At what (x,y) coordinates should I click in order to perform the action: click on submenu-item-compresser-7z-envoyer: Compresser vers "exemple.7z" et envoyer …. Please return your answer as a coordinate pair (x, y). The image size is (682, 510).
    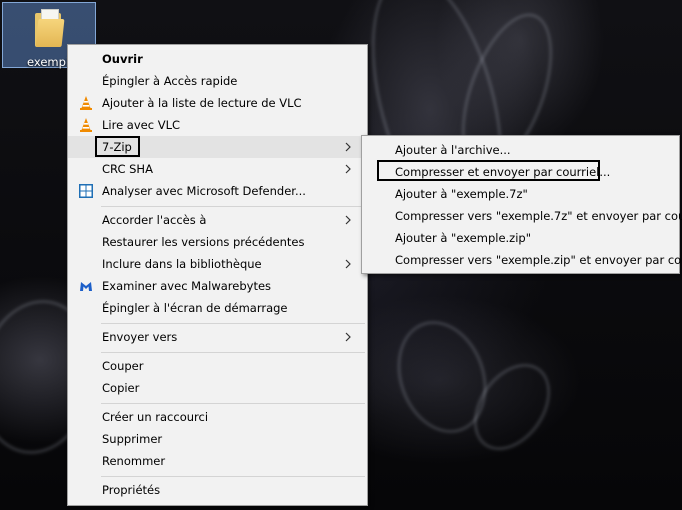
    Looking at the image, I should click on (522, 216).